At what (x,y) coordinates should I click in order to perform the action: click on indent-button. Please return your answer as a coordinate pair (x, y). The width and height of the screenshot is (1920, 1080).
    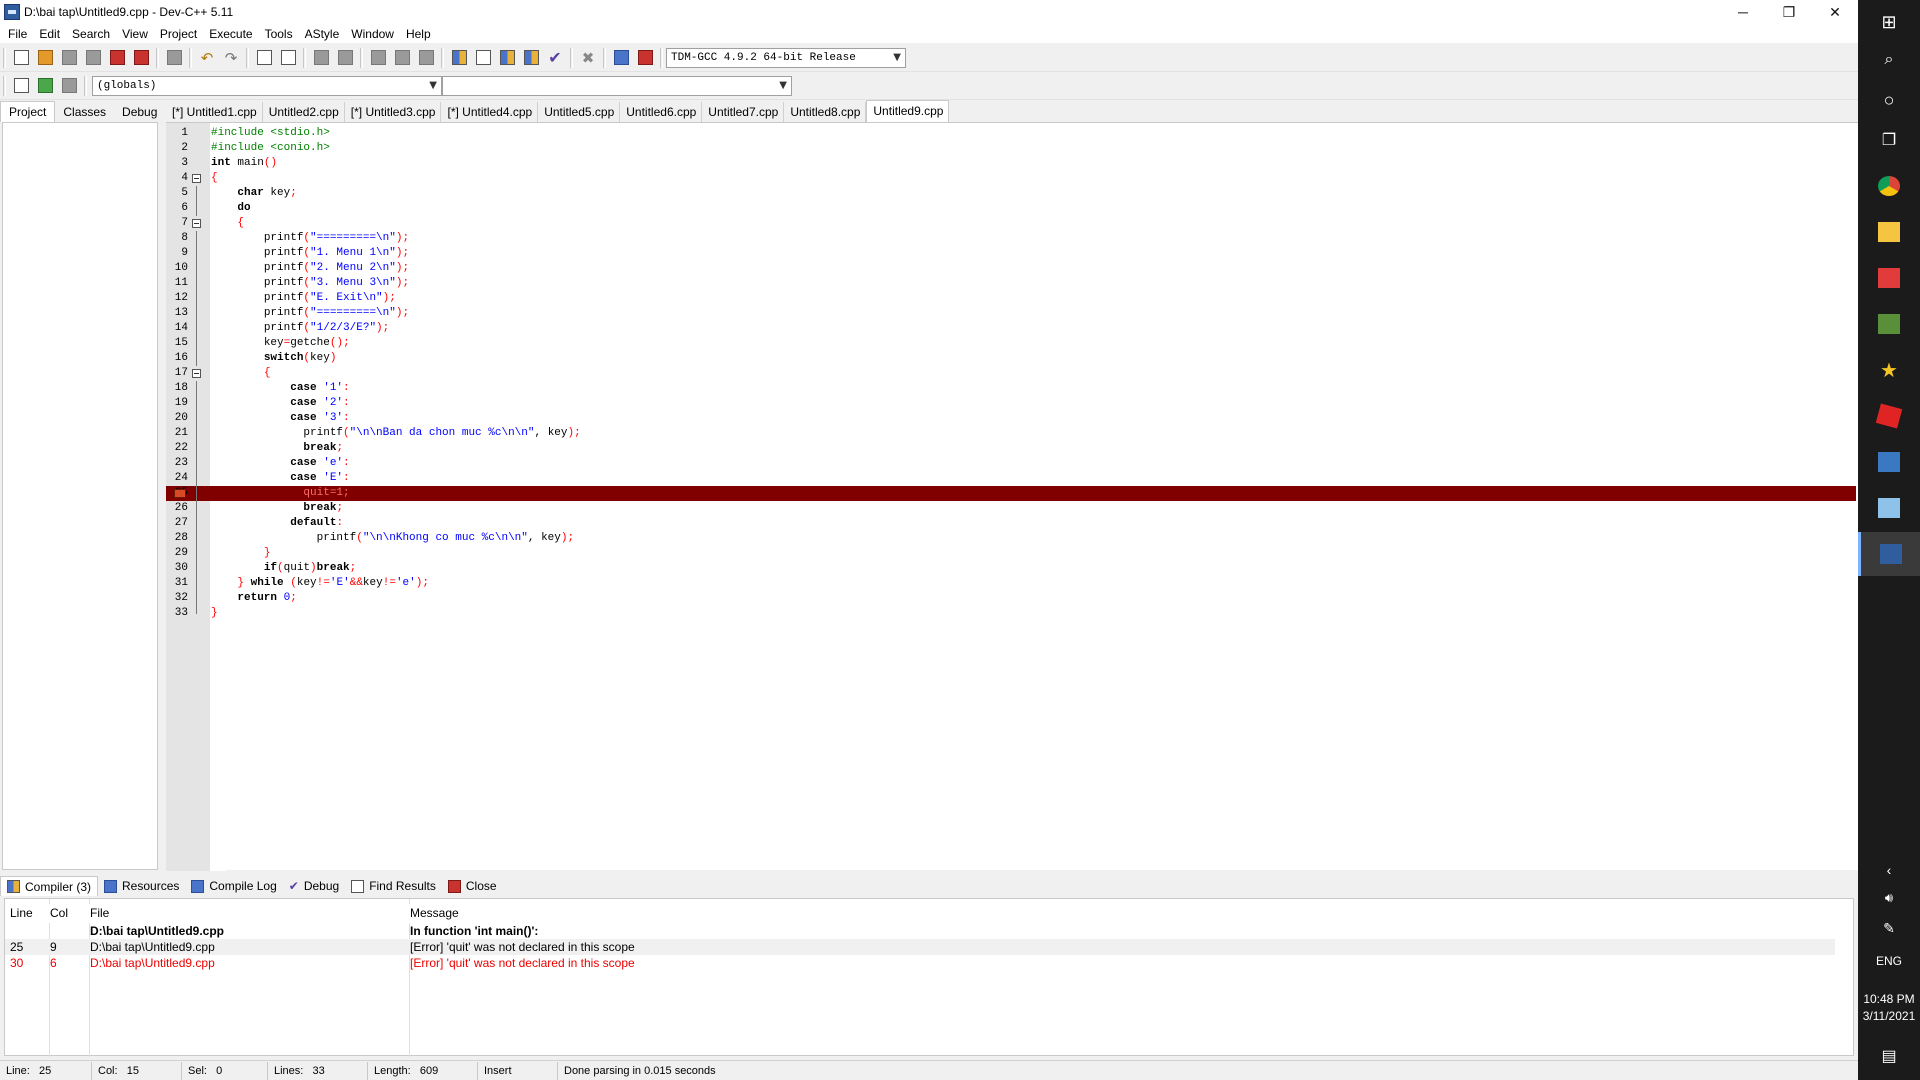
    Looking at the image, I should click on (321, 58).